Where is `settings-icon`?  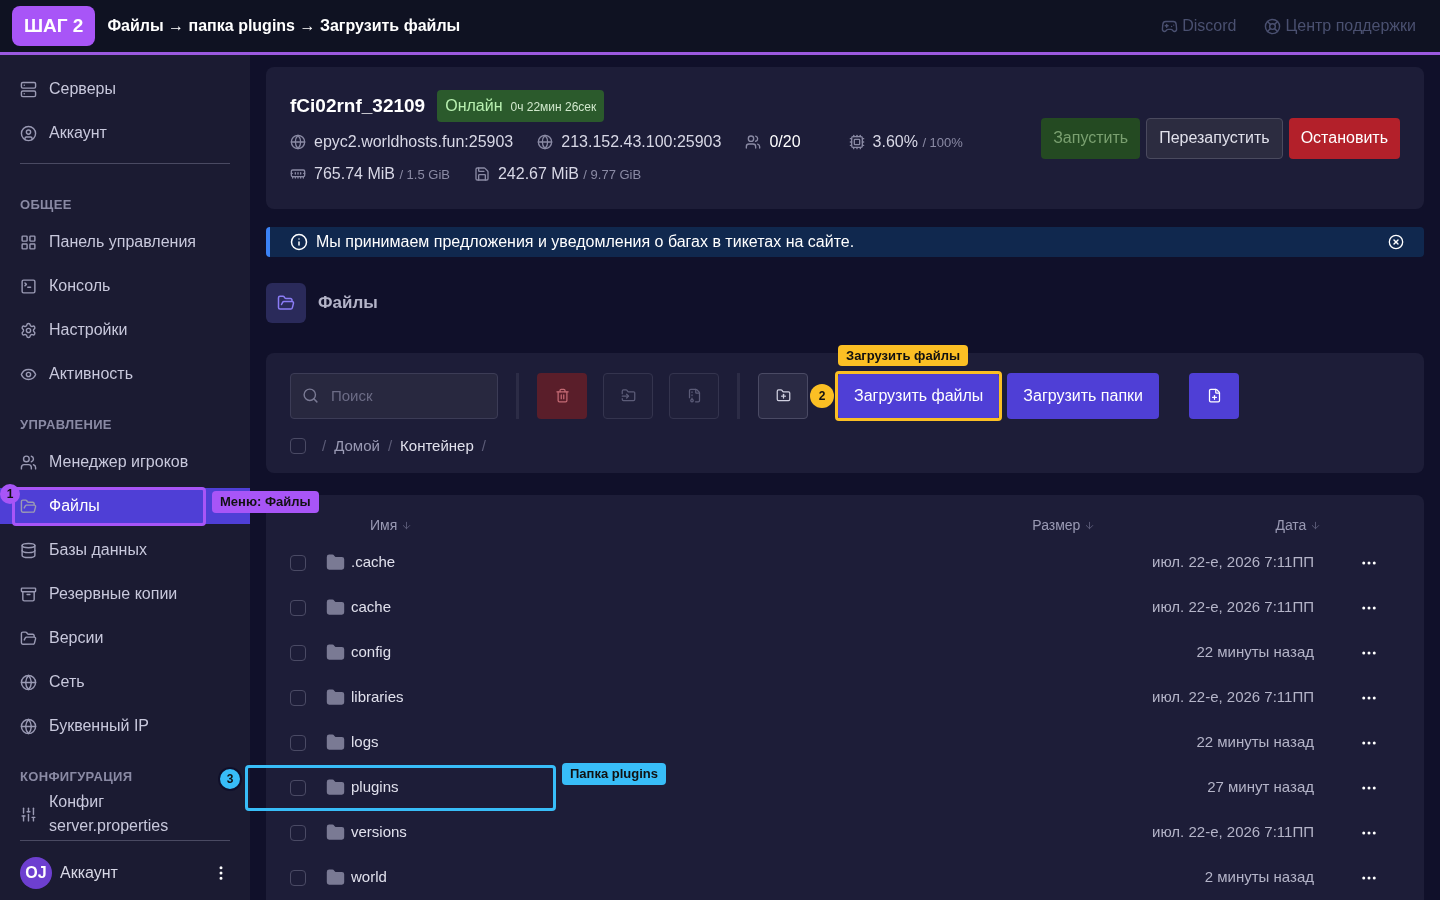 settings-icon is located at coordinates (28, 330).